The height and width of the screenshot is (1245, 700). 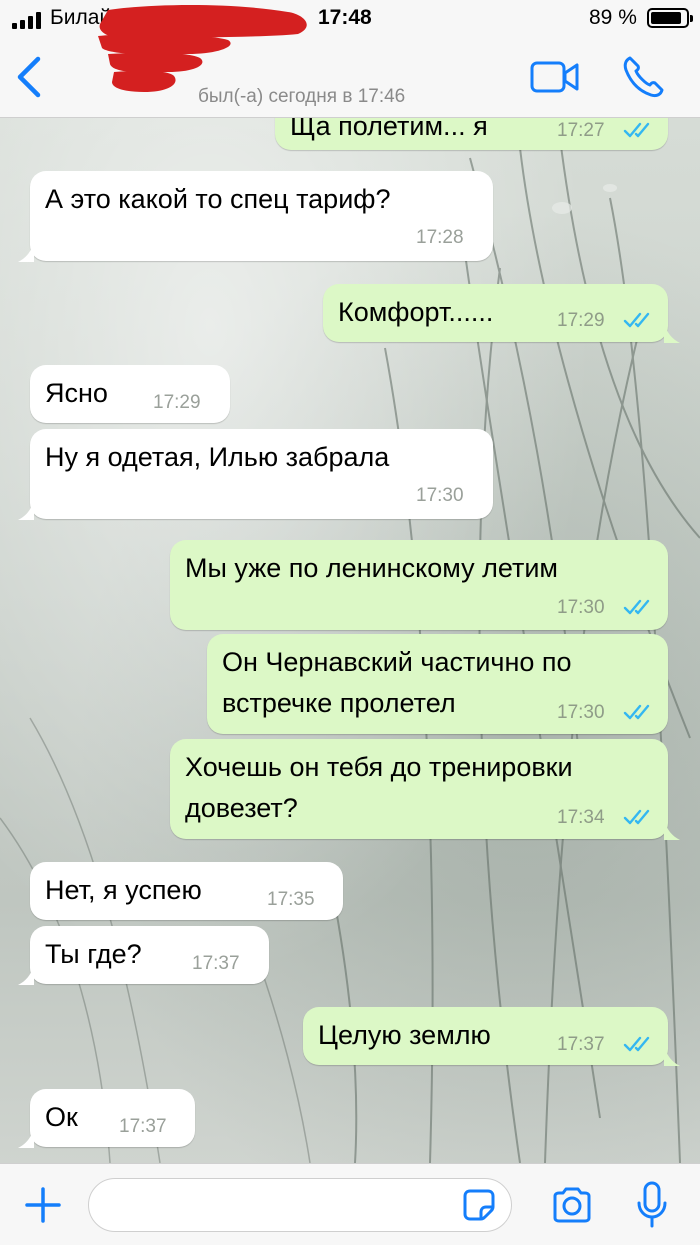 What do you see at coordinates (106, 1118) in the screenshot?
I see `message-incoming: Ок 17:37` at bounding box center [106, 1118].